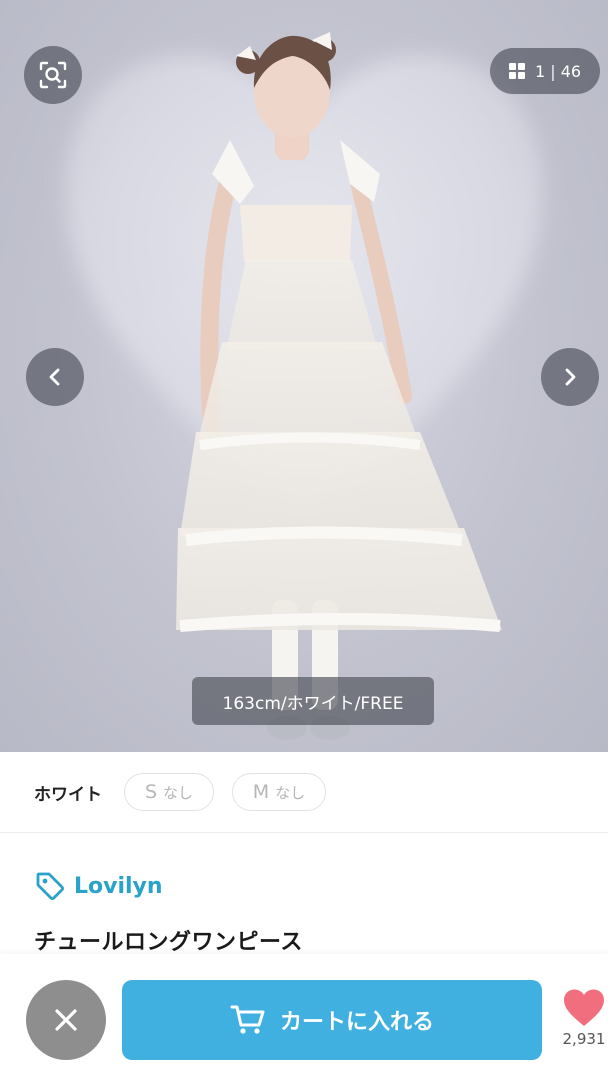 The image size is (608, 1080). What do you see at coordinates (261, 792) in the screenshot?
I see `size-label: M` at bounding box center [261, 792].